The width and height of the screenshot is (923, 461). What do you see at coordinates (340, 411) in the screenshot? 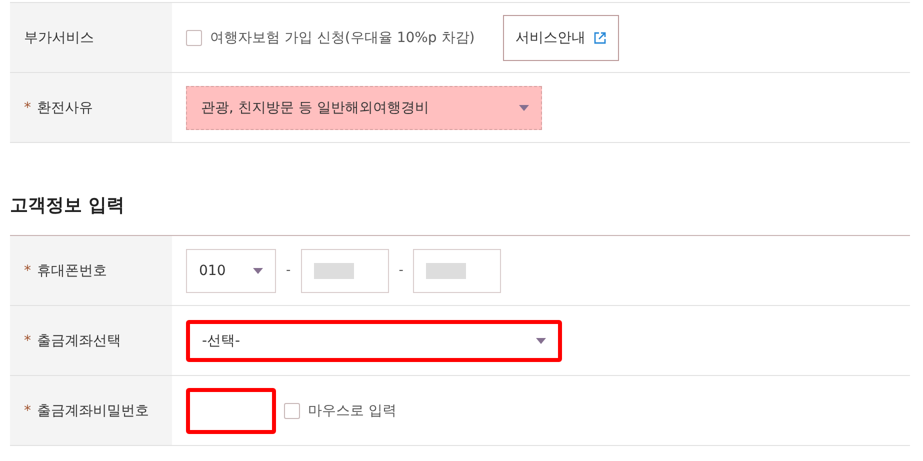
I see `mouse-input-checkbox: 마우스로 입력` at bounding box center [340, 411].